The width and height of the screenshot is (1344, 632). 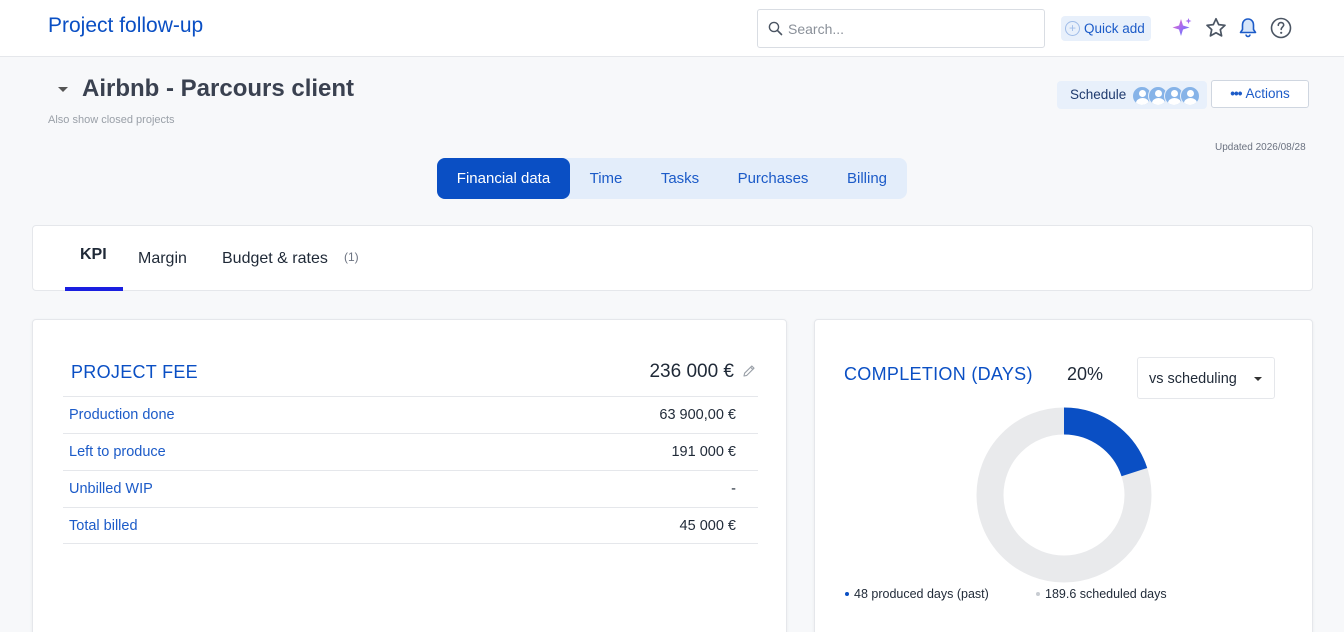 I want to click on legend-scheduled-label: 189.6 scheduled days, so click(x=1106, y=594).